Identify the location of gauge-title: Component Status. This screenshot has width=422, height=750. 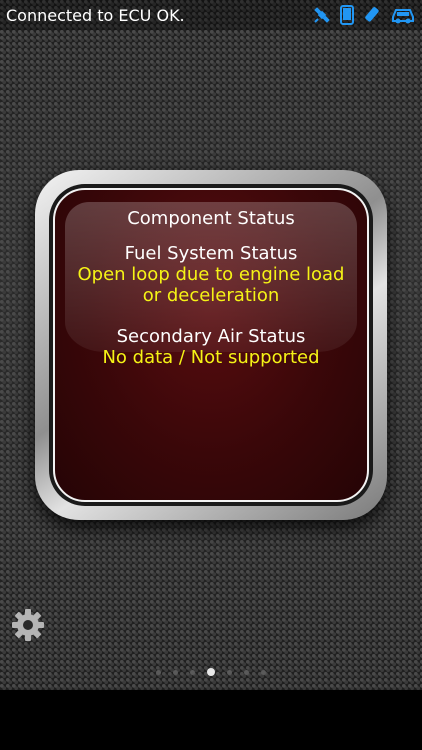
(211, 218).